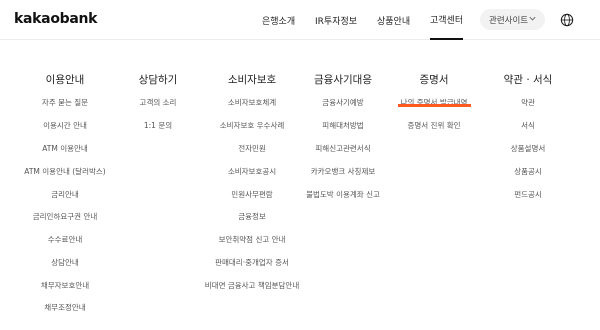 The height and width of the screenshot is (330, 600). What do you see at coordinates (65, 262) in the screenshot?
I see `menu-item-consultation-guide: 상담안내` at bounding box center [65, 262].